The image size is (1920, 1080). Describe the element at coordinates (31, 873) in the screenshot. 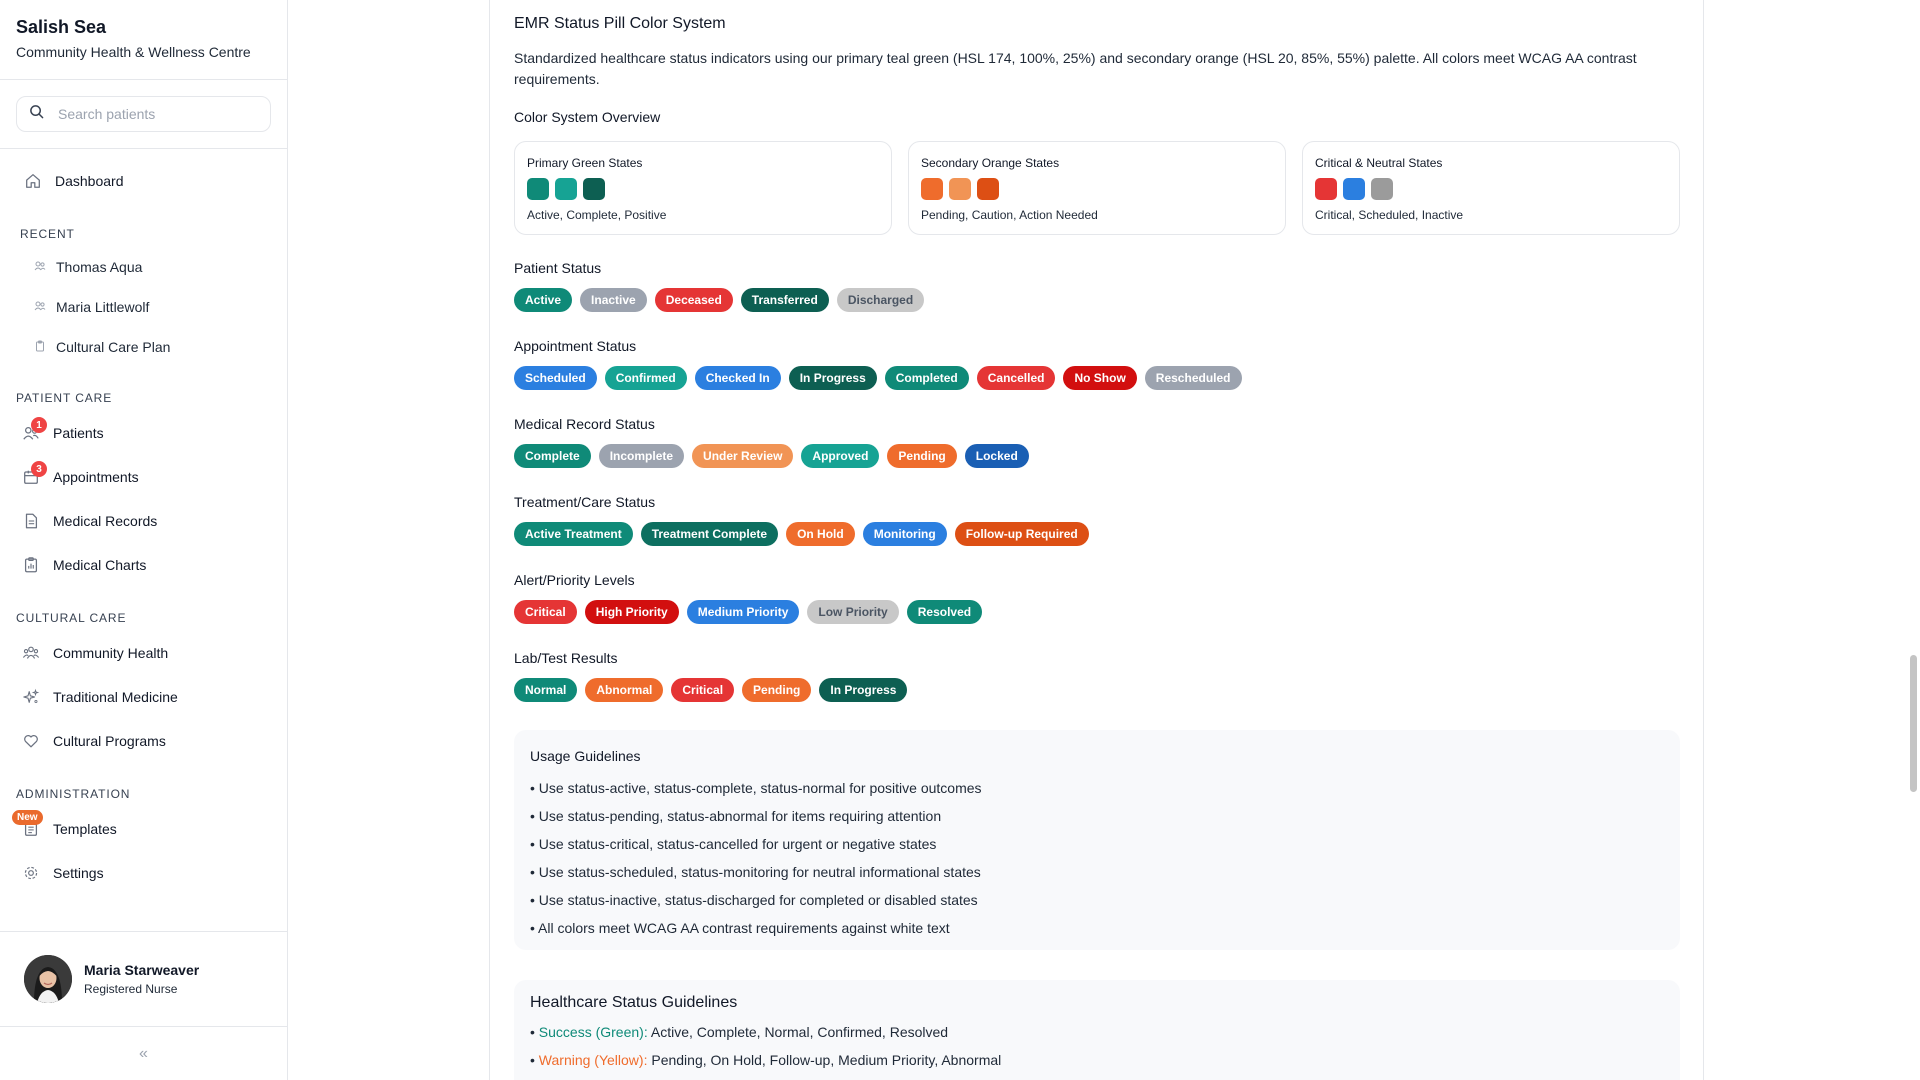

I see `gear-icon` at that location.